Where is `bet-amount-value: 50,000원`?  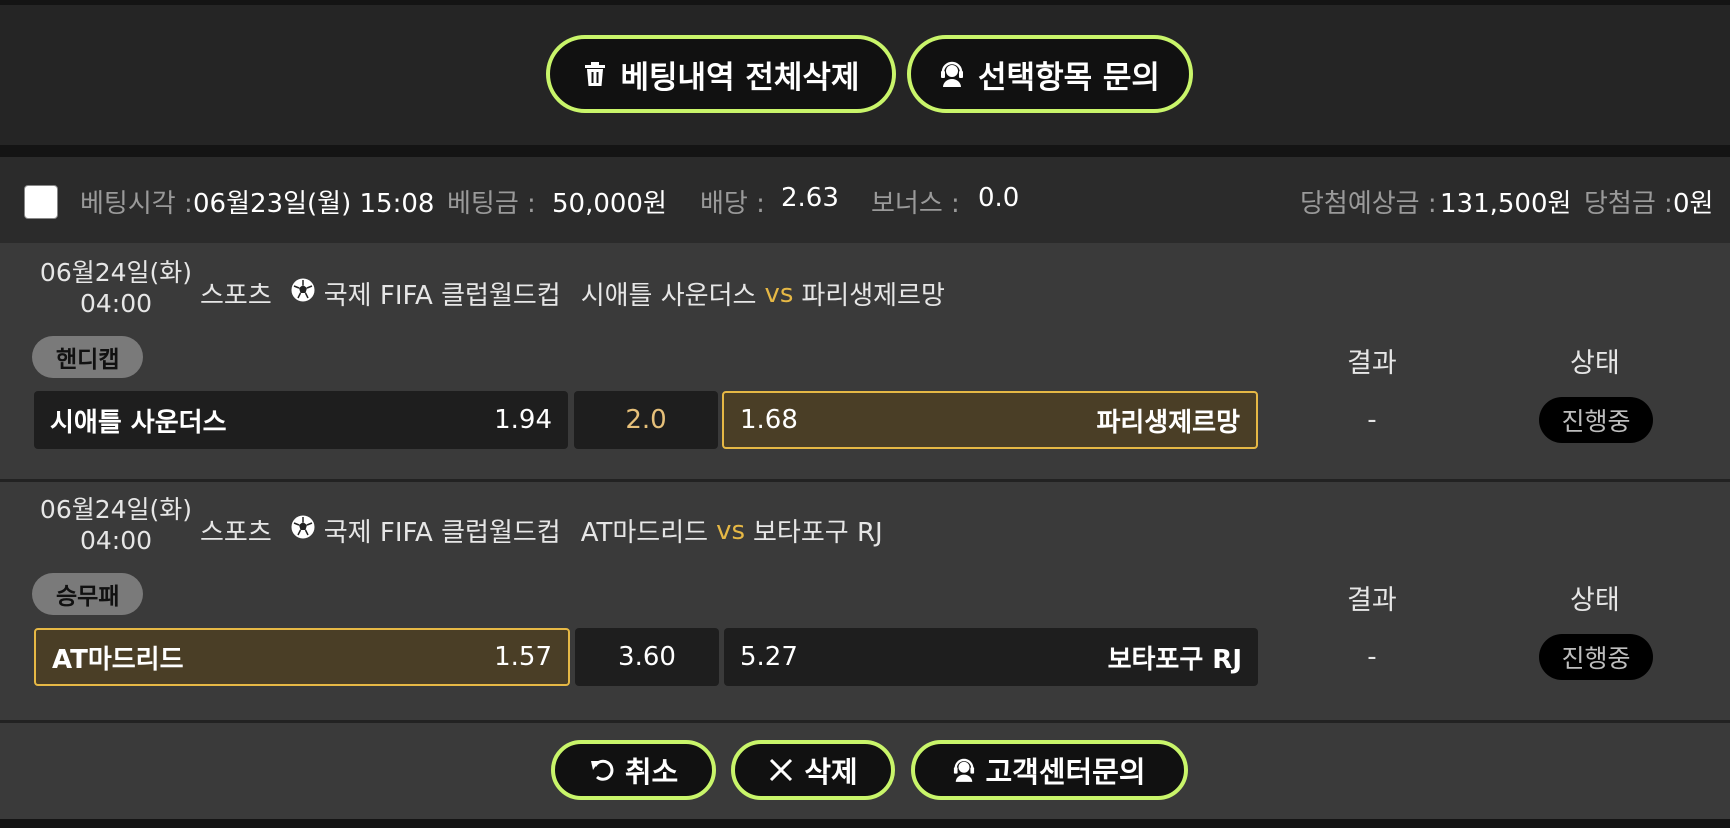 bet-amount-value: 50,000원 is located at coordinates (609, 204).